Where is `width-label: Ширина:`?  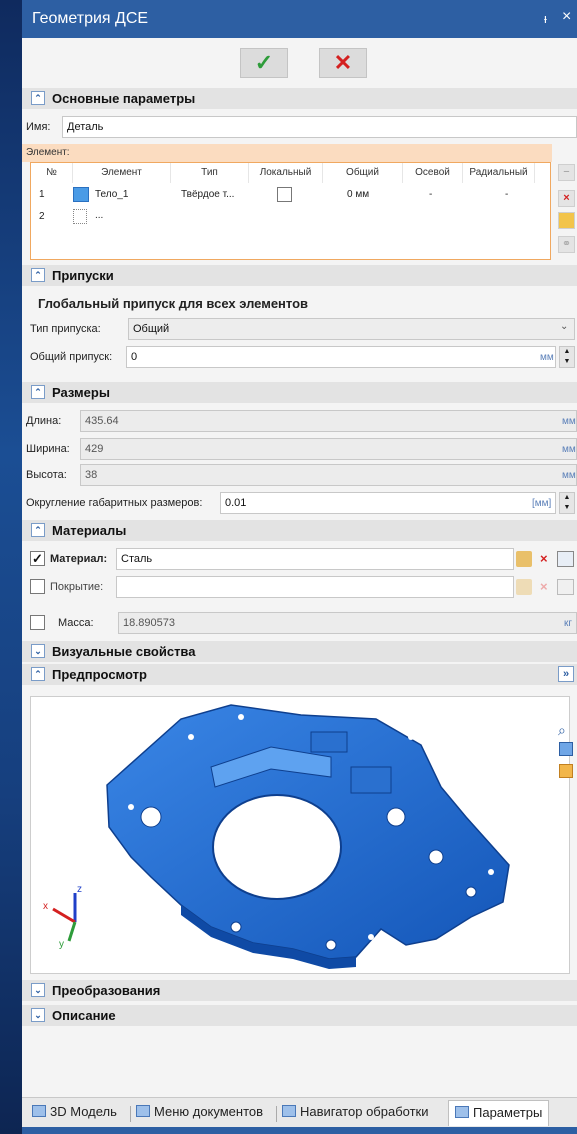 width-label: Ширина: is located at coordinates (48, 449).